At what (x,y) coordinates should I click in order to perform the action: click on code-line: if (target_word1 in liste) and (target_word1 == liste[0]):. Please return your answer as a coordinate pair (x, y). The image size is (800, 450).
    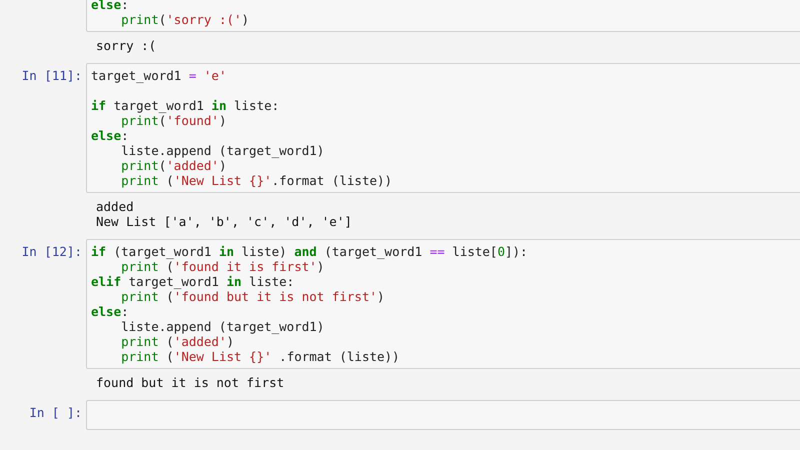
    Looking at the image, I should click on (310, 251).